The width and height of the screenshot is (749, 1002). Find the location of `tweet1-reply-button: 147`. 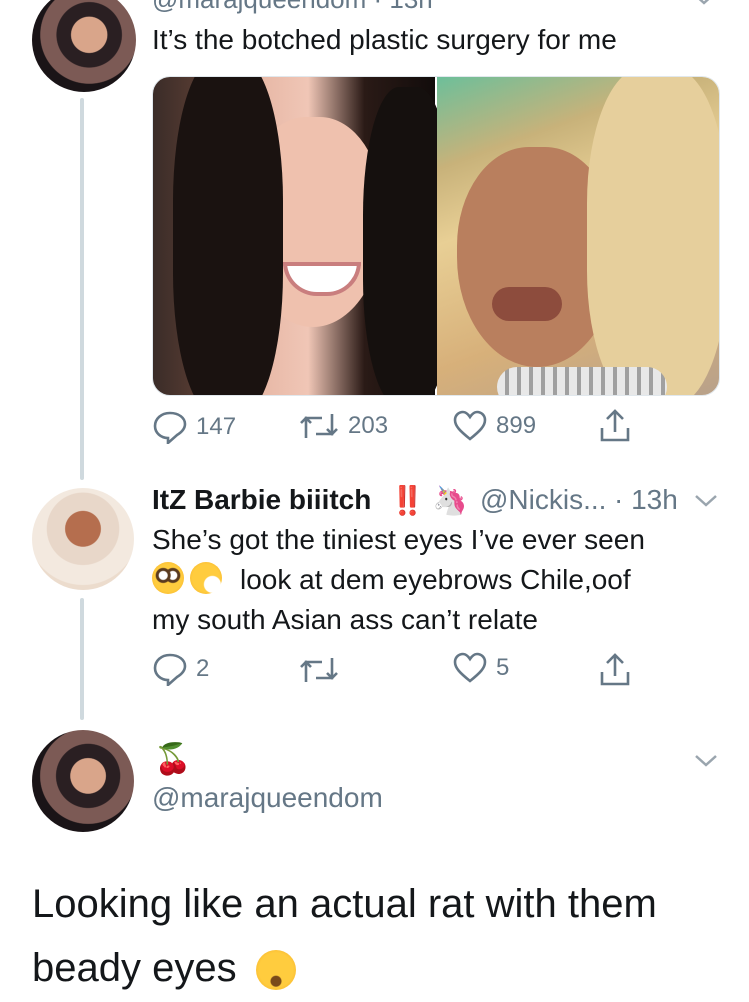

tweet1-reply-button: 147 is located at coordinates (194, 427).